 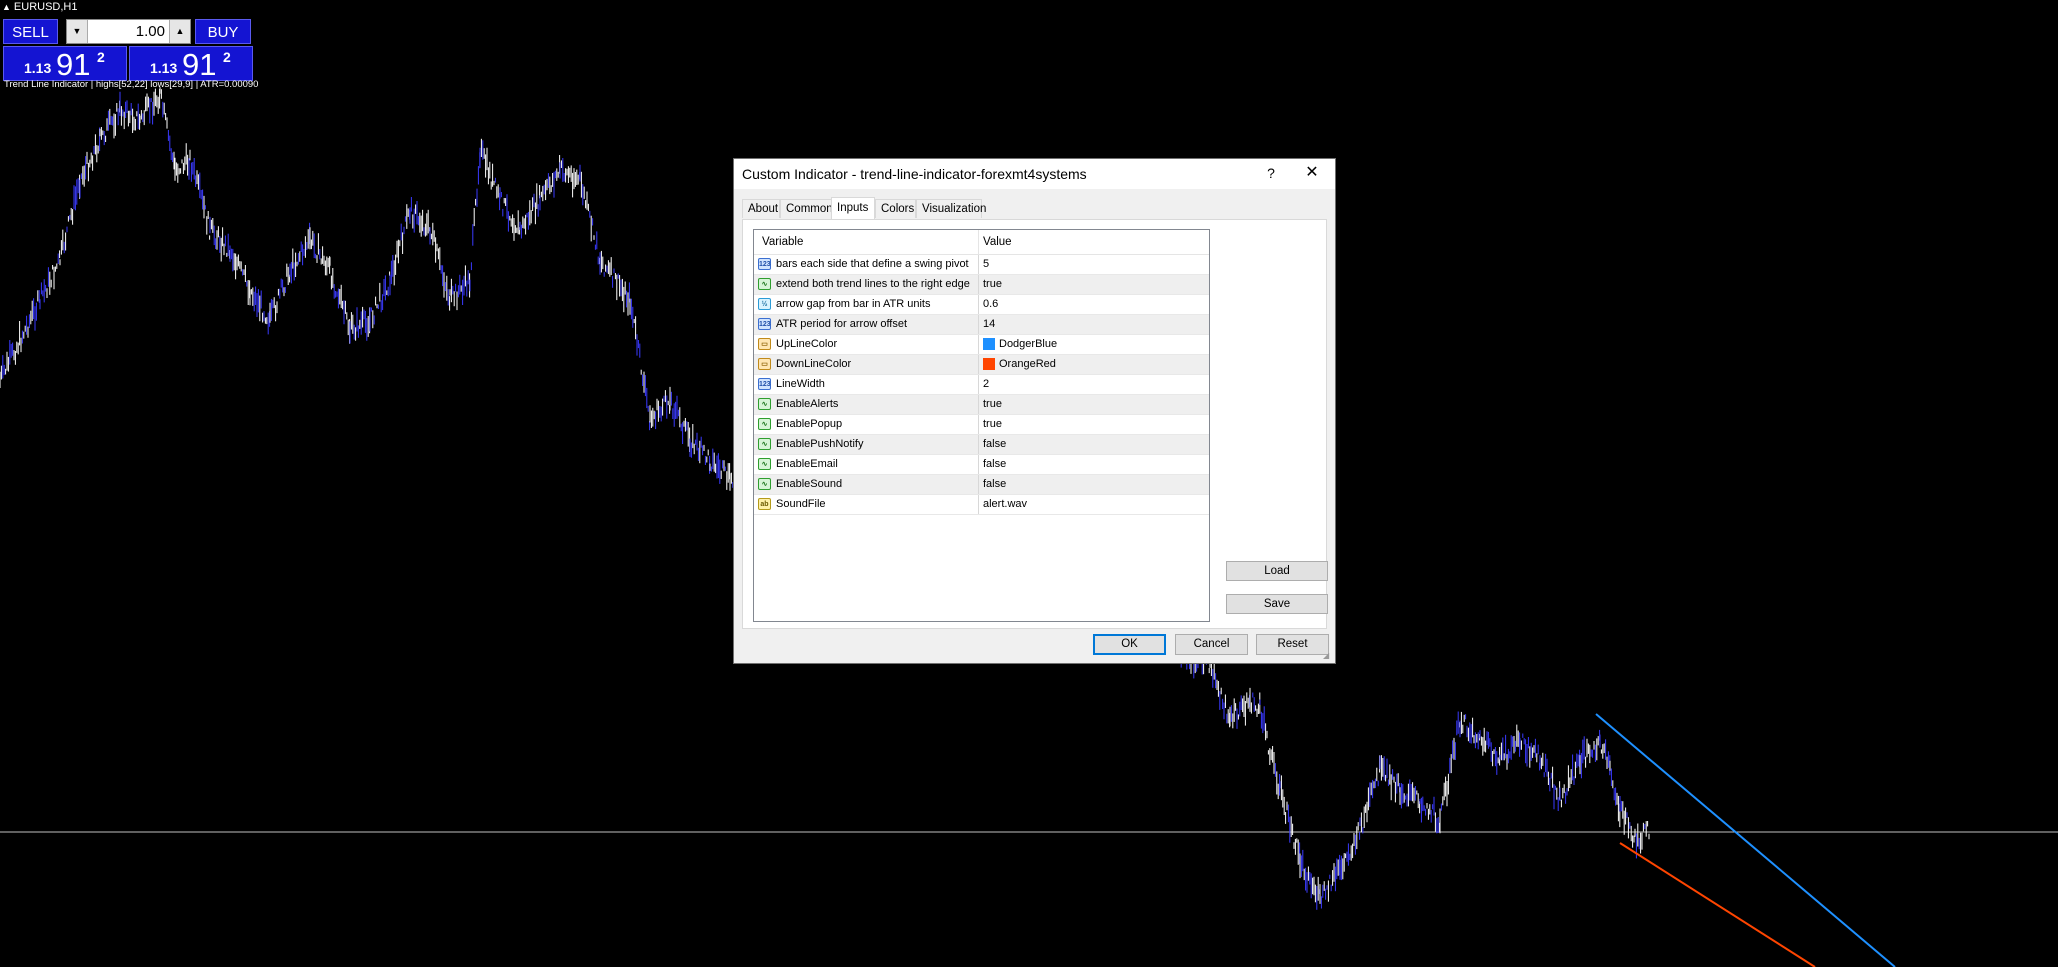 What do you see at coordinates (853, 208) in the screenshot?
I see `tab-inputs: Inputs` at bounding box center [853, 208].